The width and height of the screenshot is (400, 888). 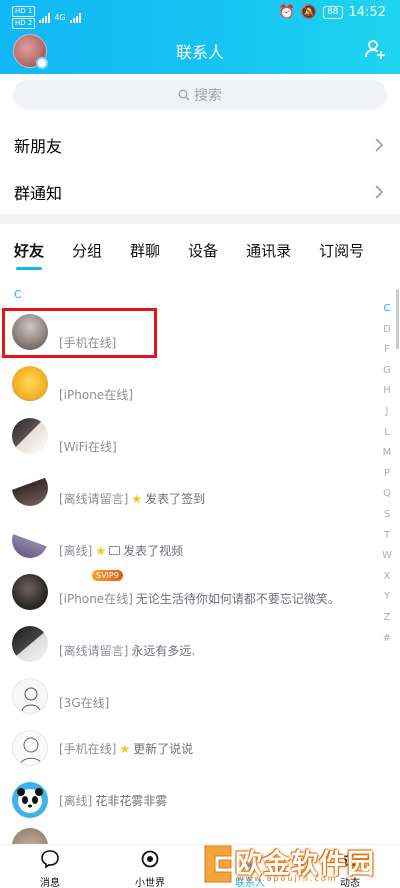 I want to click on clock: 14:52, so click(x=367, y=12).